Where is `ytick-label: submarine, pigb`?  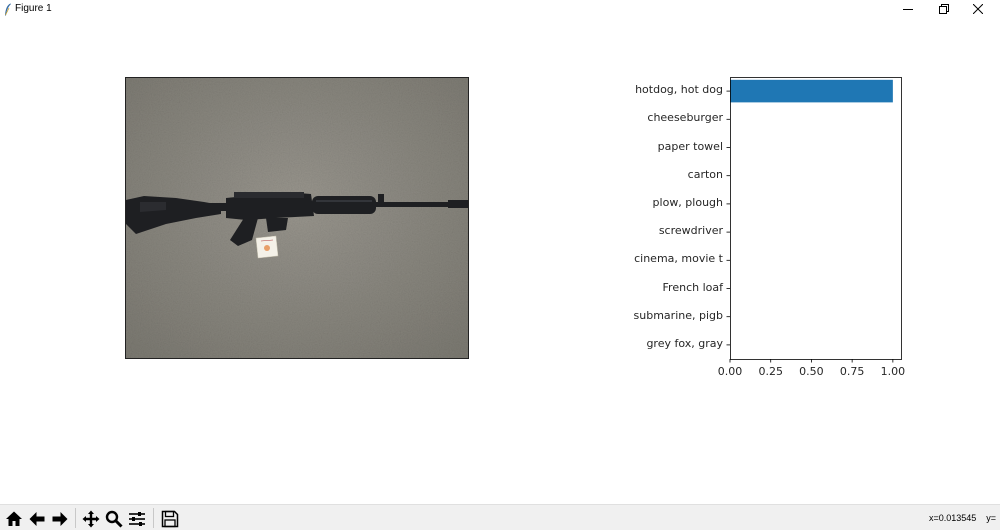 ytick-label: submarine, pigb is located at coordinates (678, 315).